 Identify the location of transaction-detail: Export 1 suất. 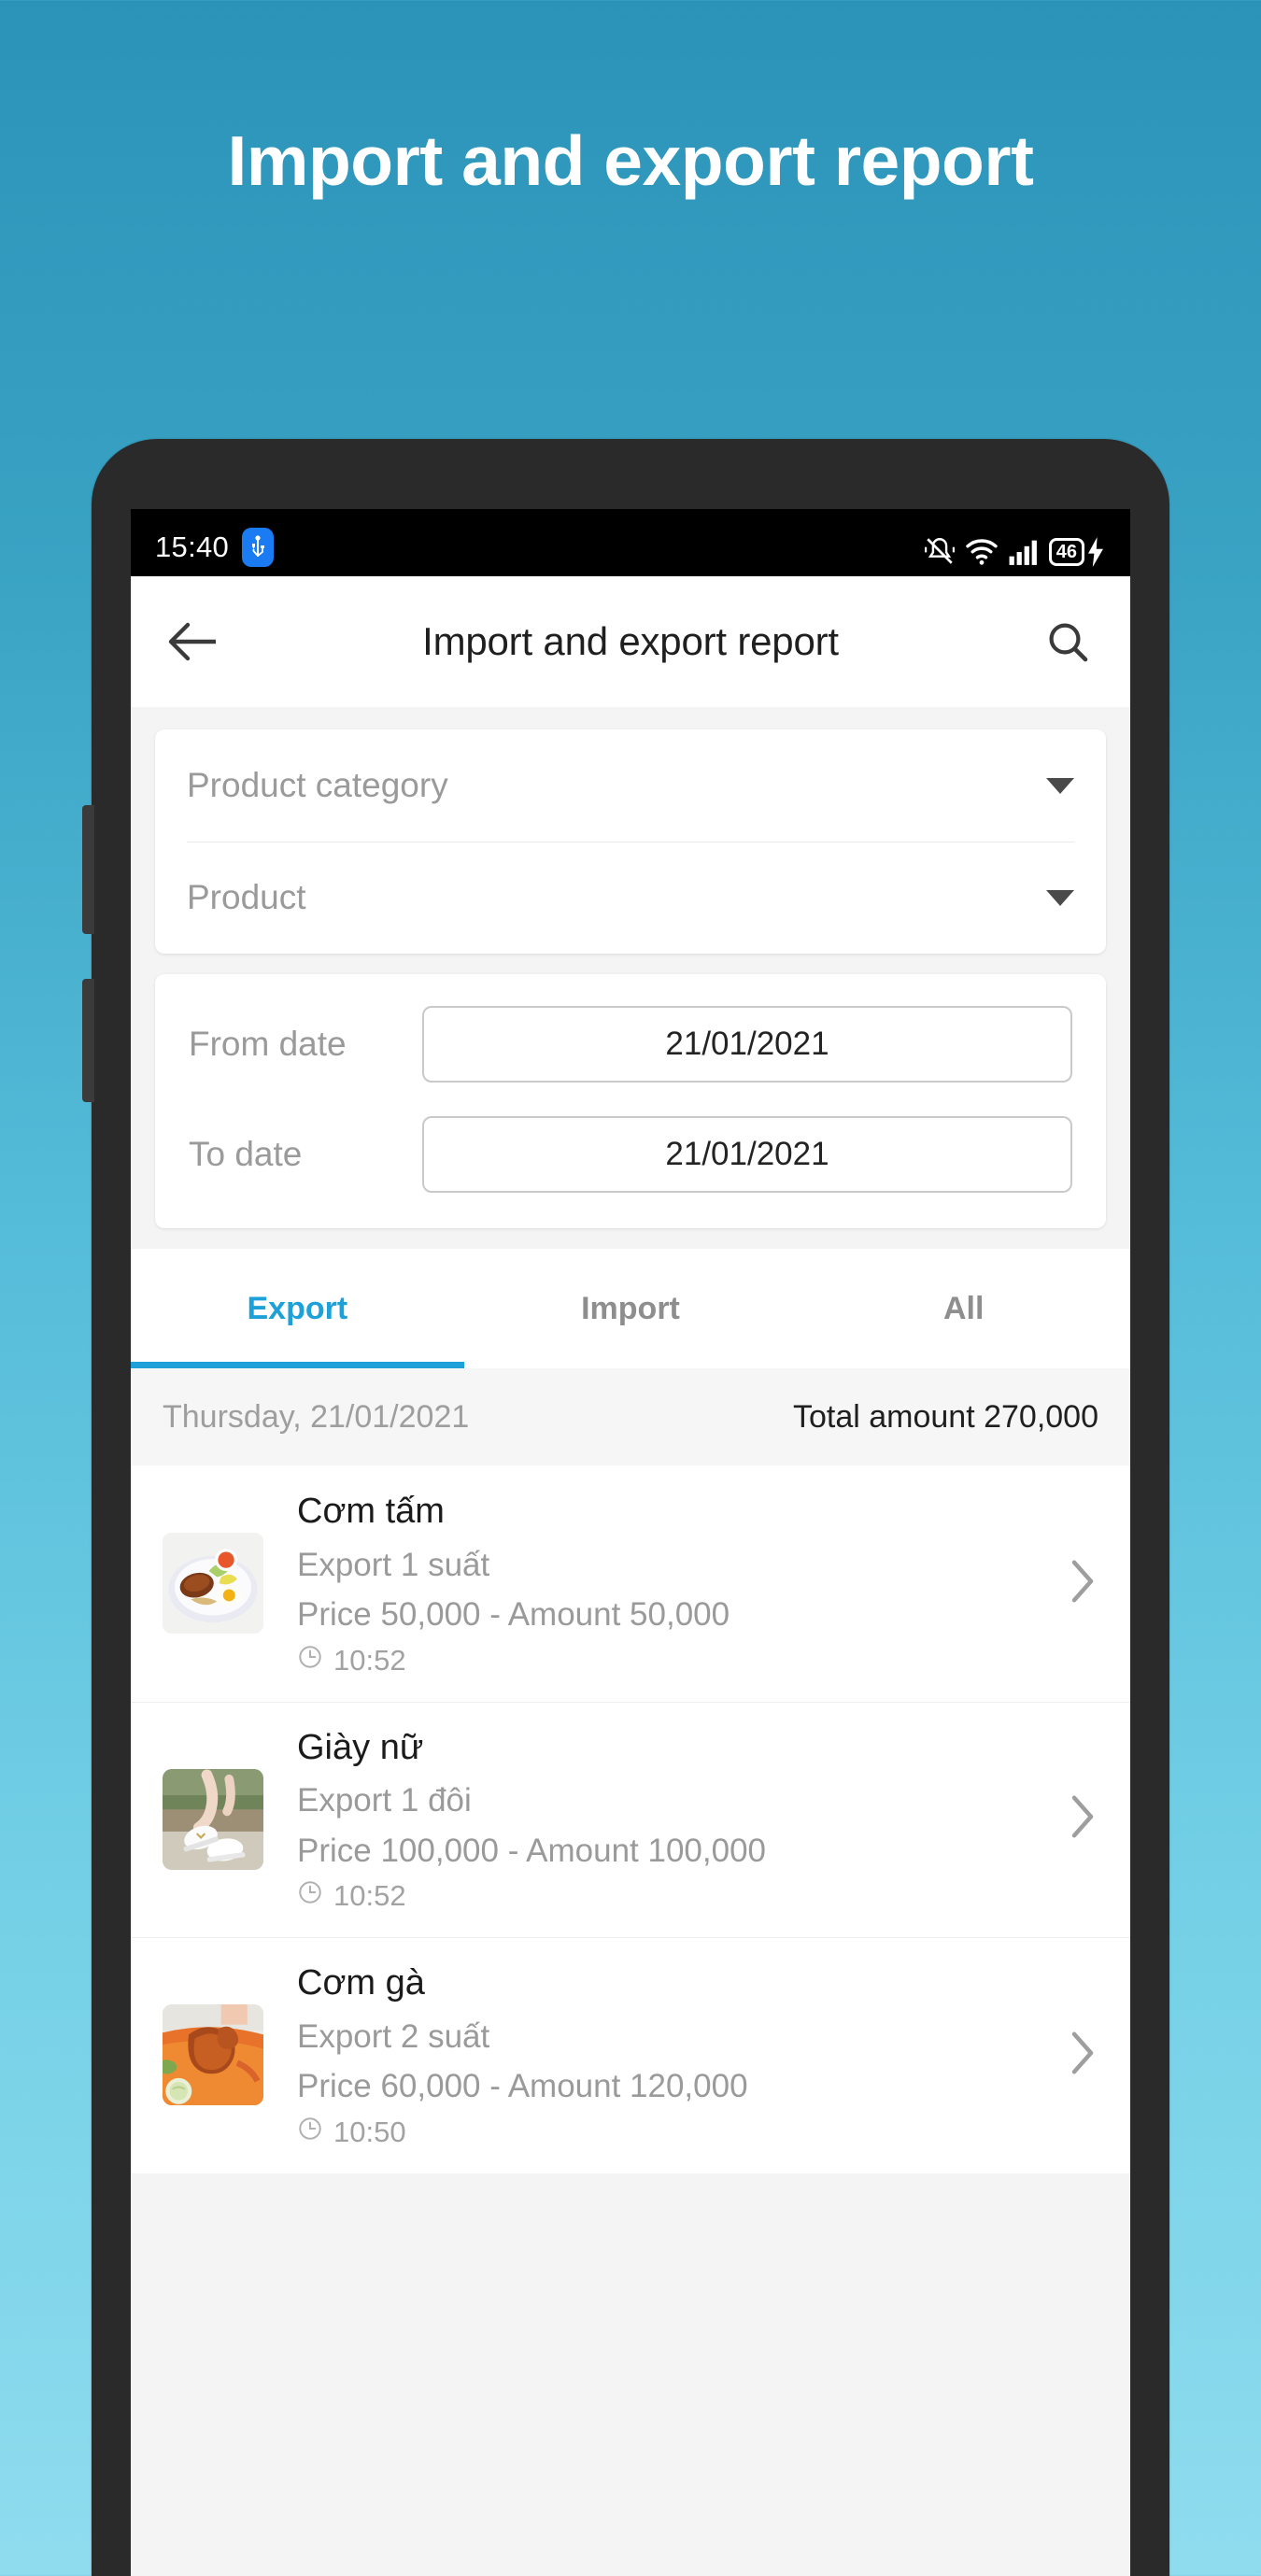
(393, 1564).